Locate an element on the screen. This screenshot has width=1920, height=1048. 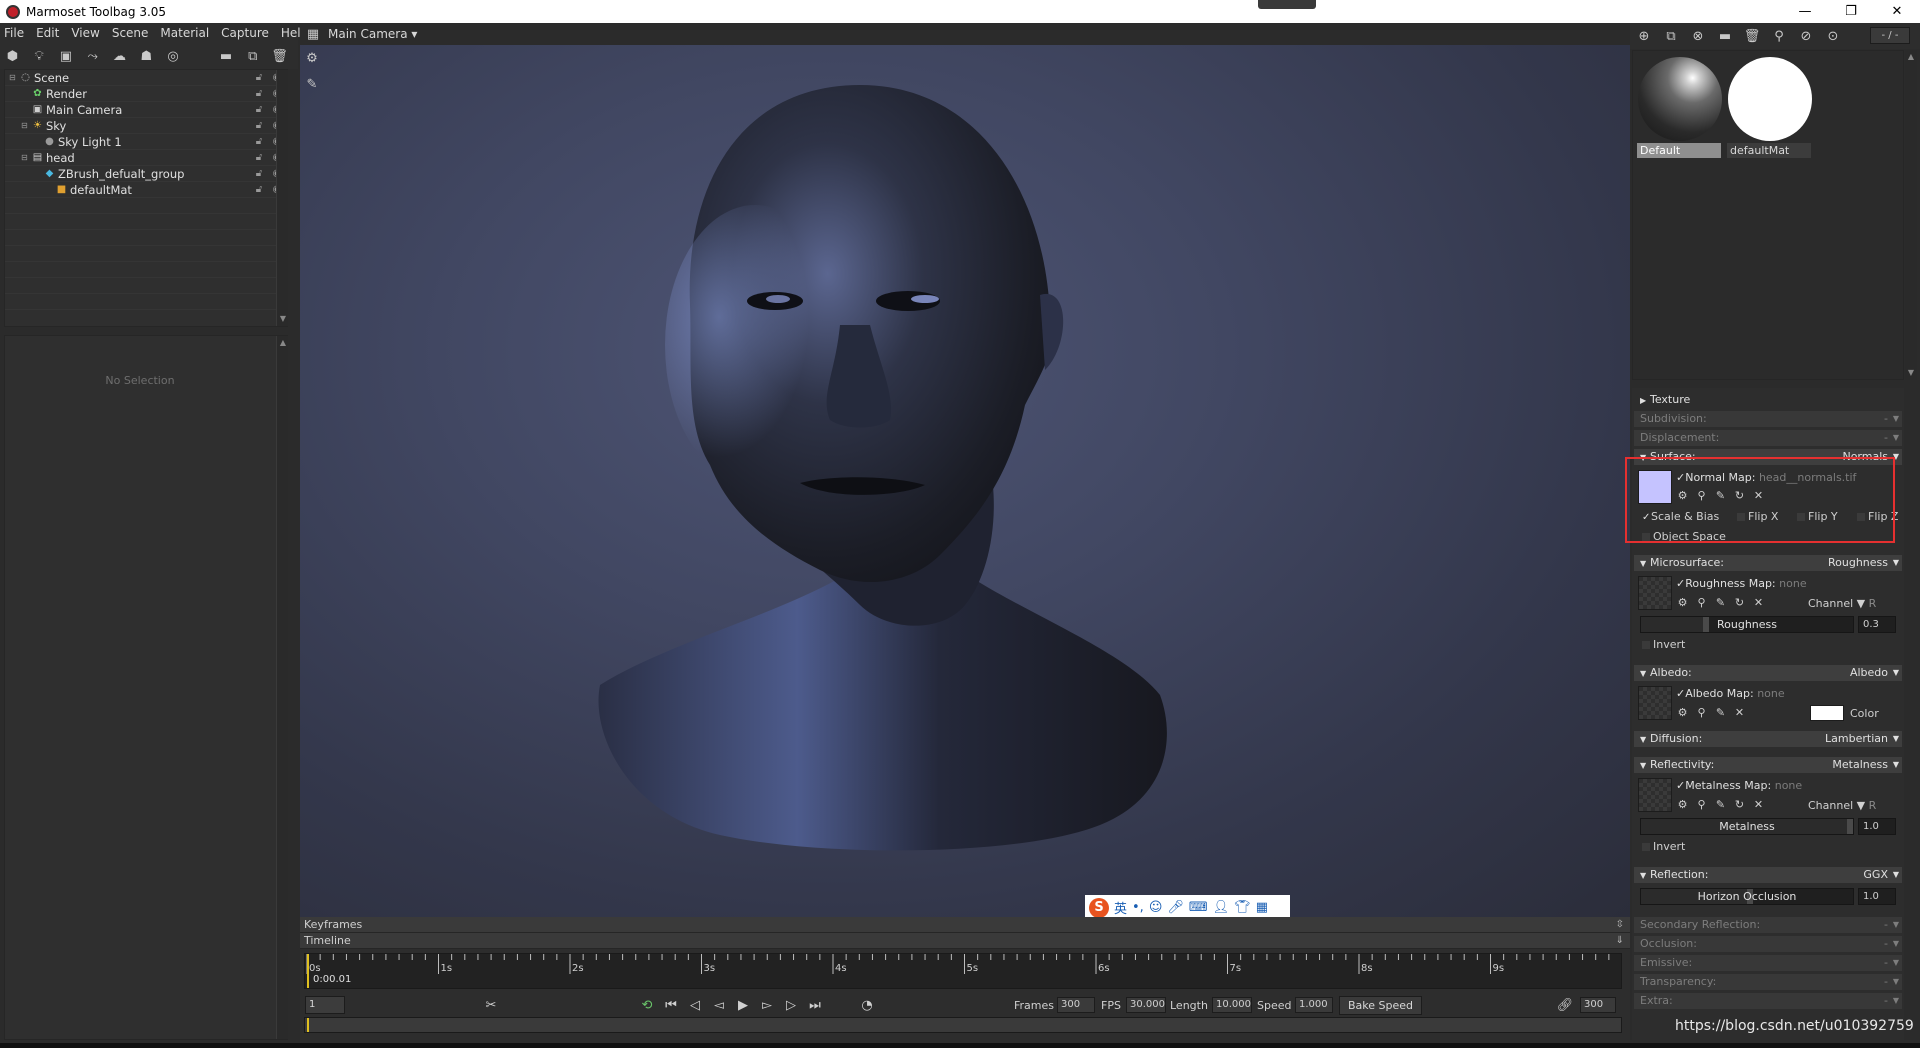
scroll-down-icon: ▼ is located at coordinates (283, 319).